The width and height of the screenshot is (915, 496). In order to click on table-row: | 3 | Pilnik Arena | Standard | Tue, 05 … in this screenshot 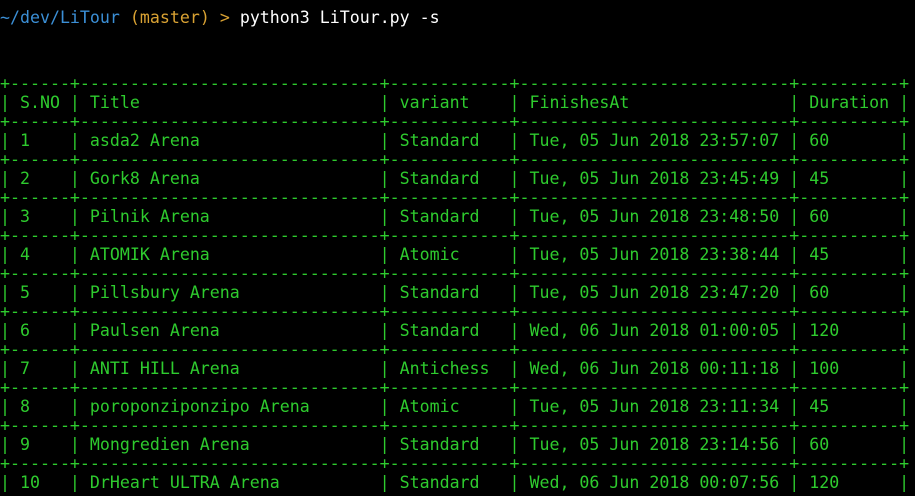, I will do `click(455, 216)`.